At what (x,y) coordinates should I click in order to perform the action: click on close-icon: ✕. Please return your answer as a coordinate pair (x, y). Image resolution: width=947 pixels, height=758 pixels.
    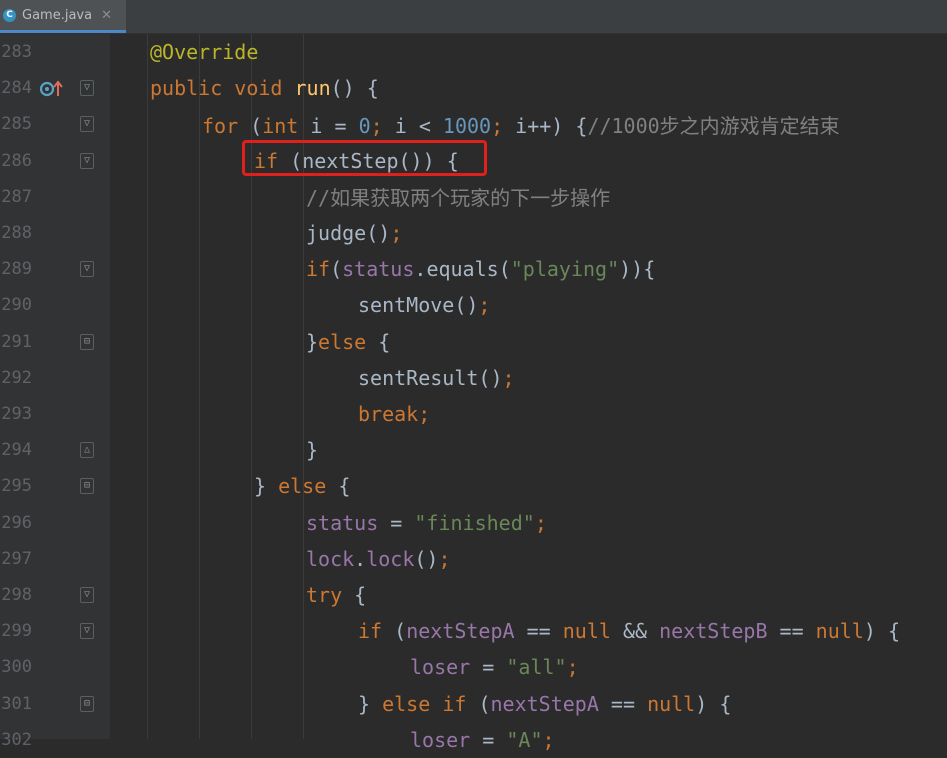
    Looking at the image, I should click on (106, 15).